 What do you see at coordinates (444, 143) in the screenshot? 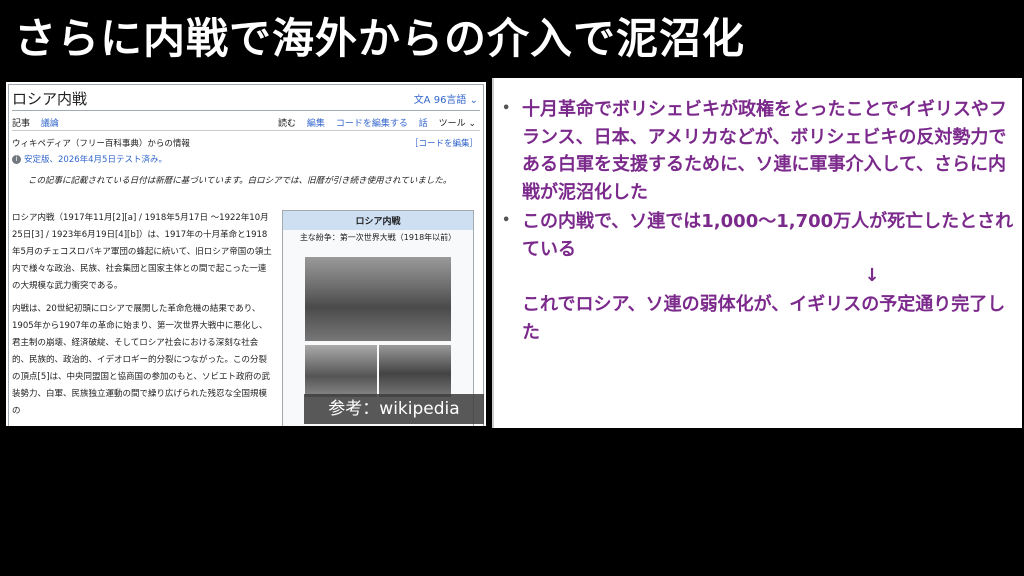
I see `edit-code-link: ［コードを編集］` at bounding box center [444, 143].